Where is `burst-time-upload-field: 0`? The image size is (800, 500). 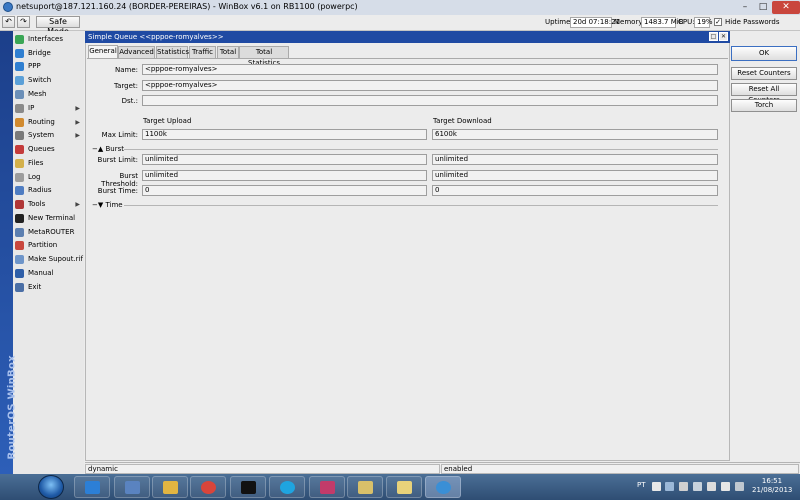 burst-time-upload-field: 0 is located at coordinates (284, 190).